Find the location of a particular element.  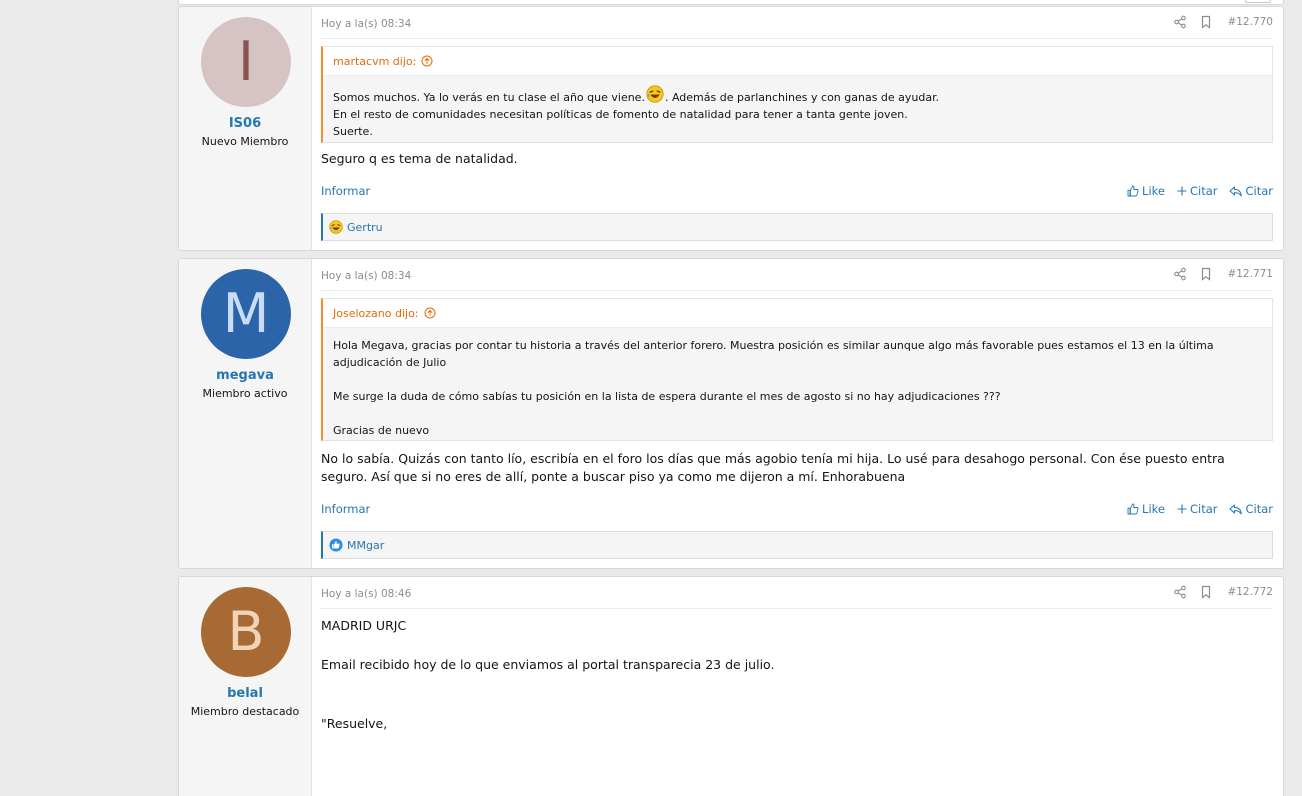

post-header-actions: #12.771 is located at coordinates (1223, 274).